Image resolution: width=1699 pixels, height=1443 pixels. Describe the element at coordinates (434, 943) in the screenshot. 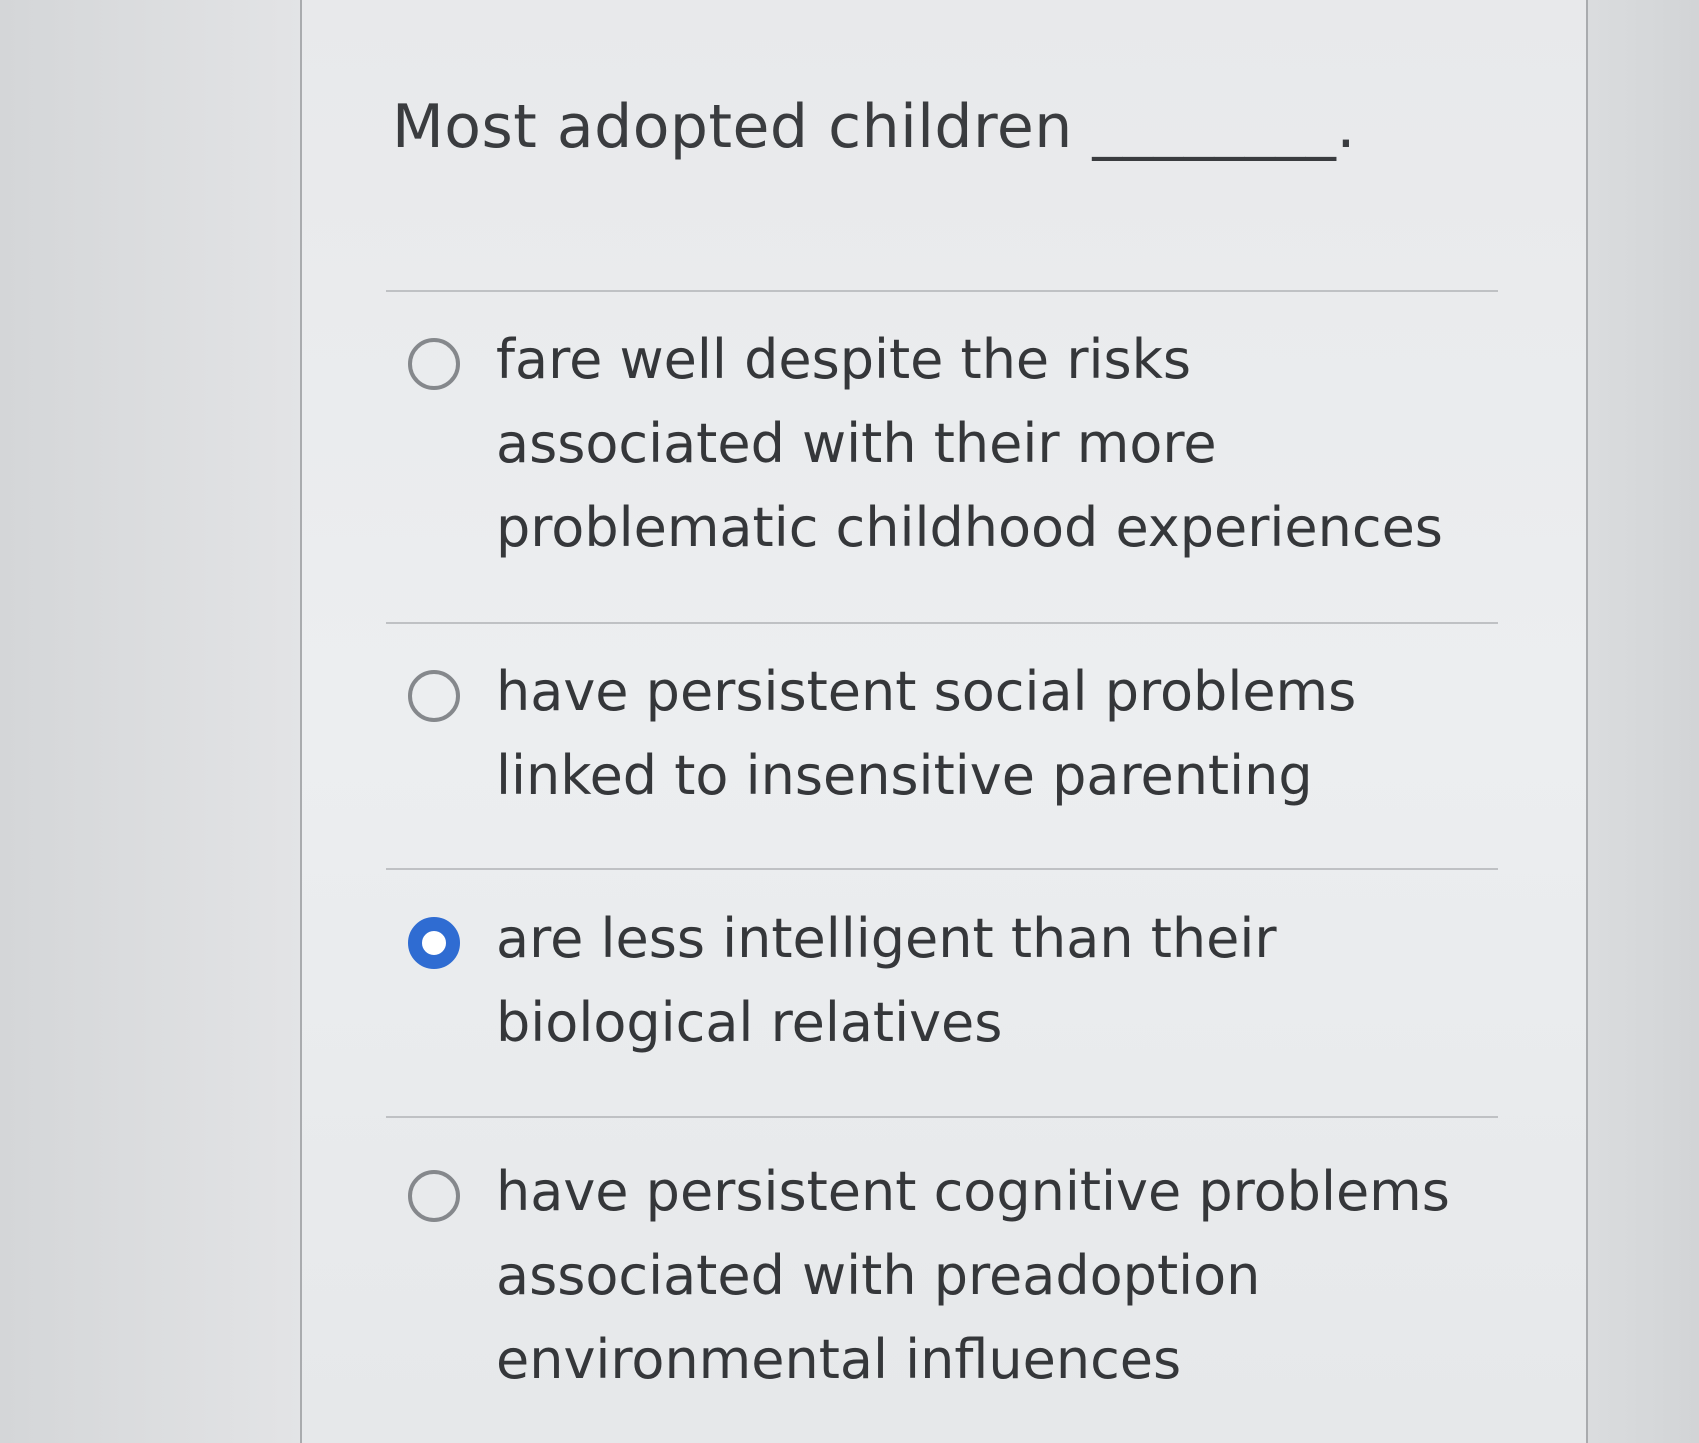

I see `radio-selected-icon` at that location.